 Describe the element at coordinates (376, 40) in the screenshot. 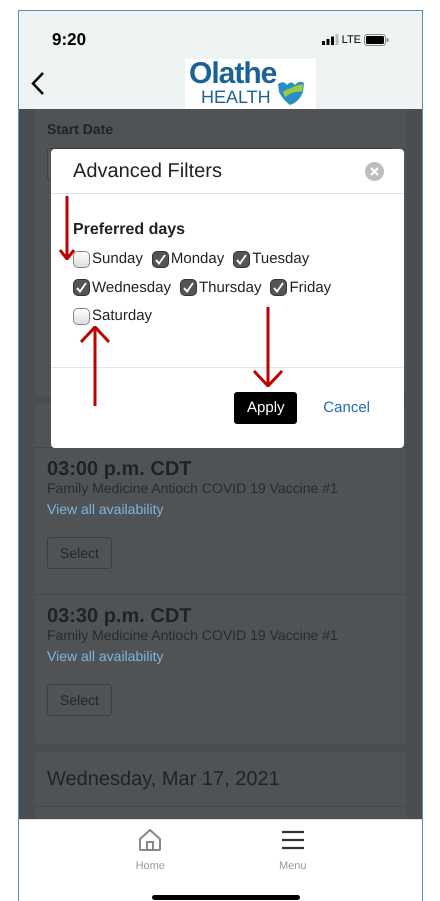

I see `battery-icon` at that location.